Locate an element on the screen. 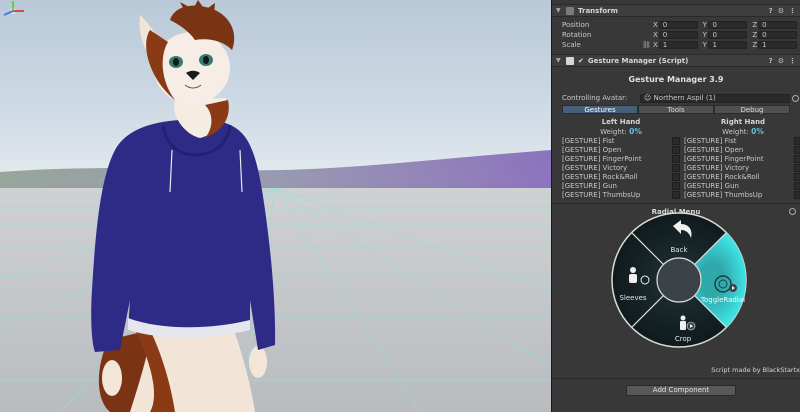 The image size is (800, 412). tab-debug: Debug is located at coordinates (752, 109).